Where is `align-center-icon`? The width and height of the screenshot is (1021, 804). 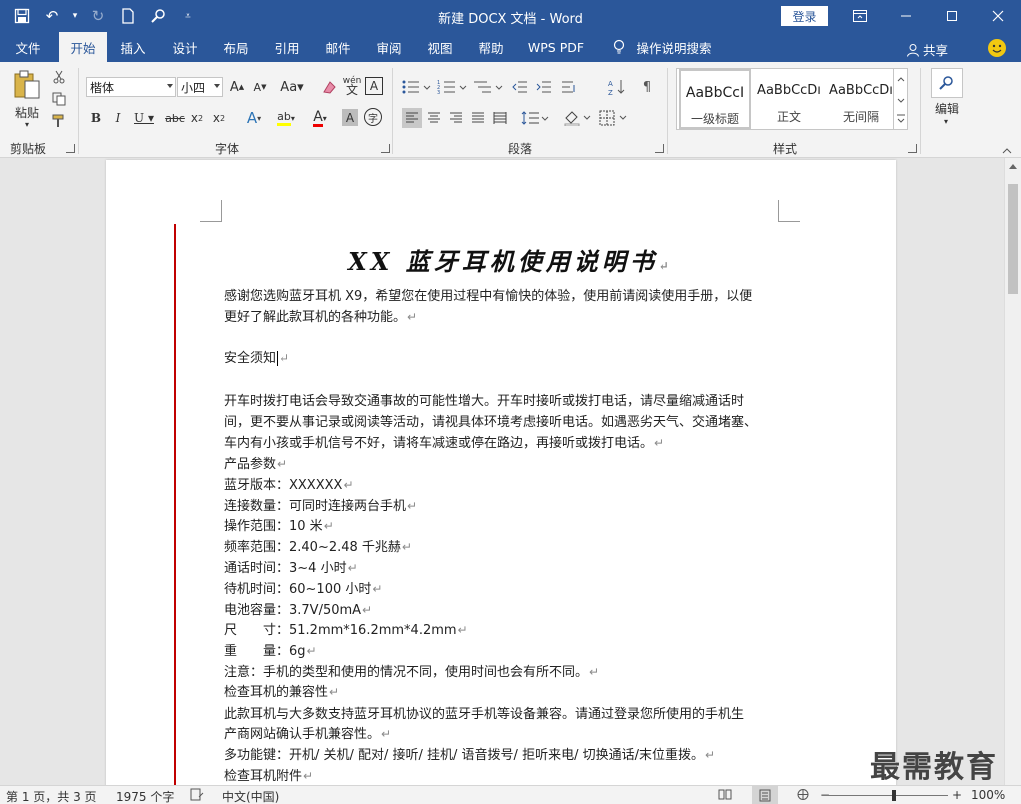 align-center-icon is located at coordinates (434, 118).